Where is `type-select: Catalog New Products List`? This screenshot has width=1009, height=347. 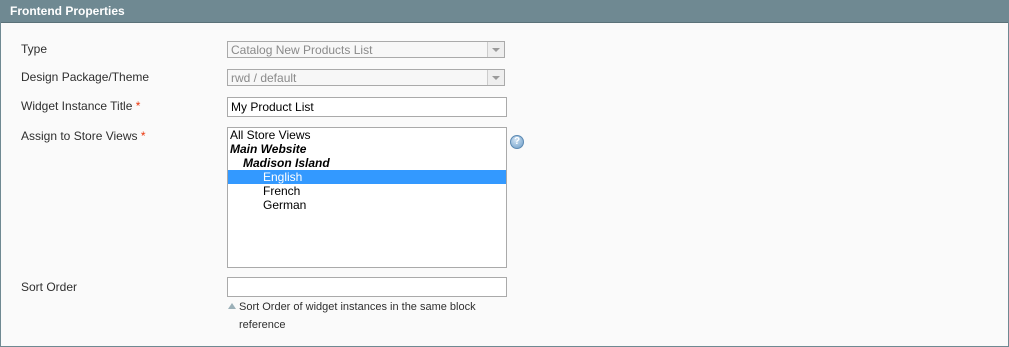 type-select: Catalog New Products List is located at coordinates (366, 49).